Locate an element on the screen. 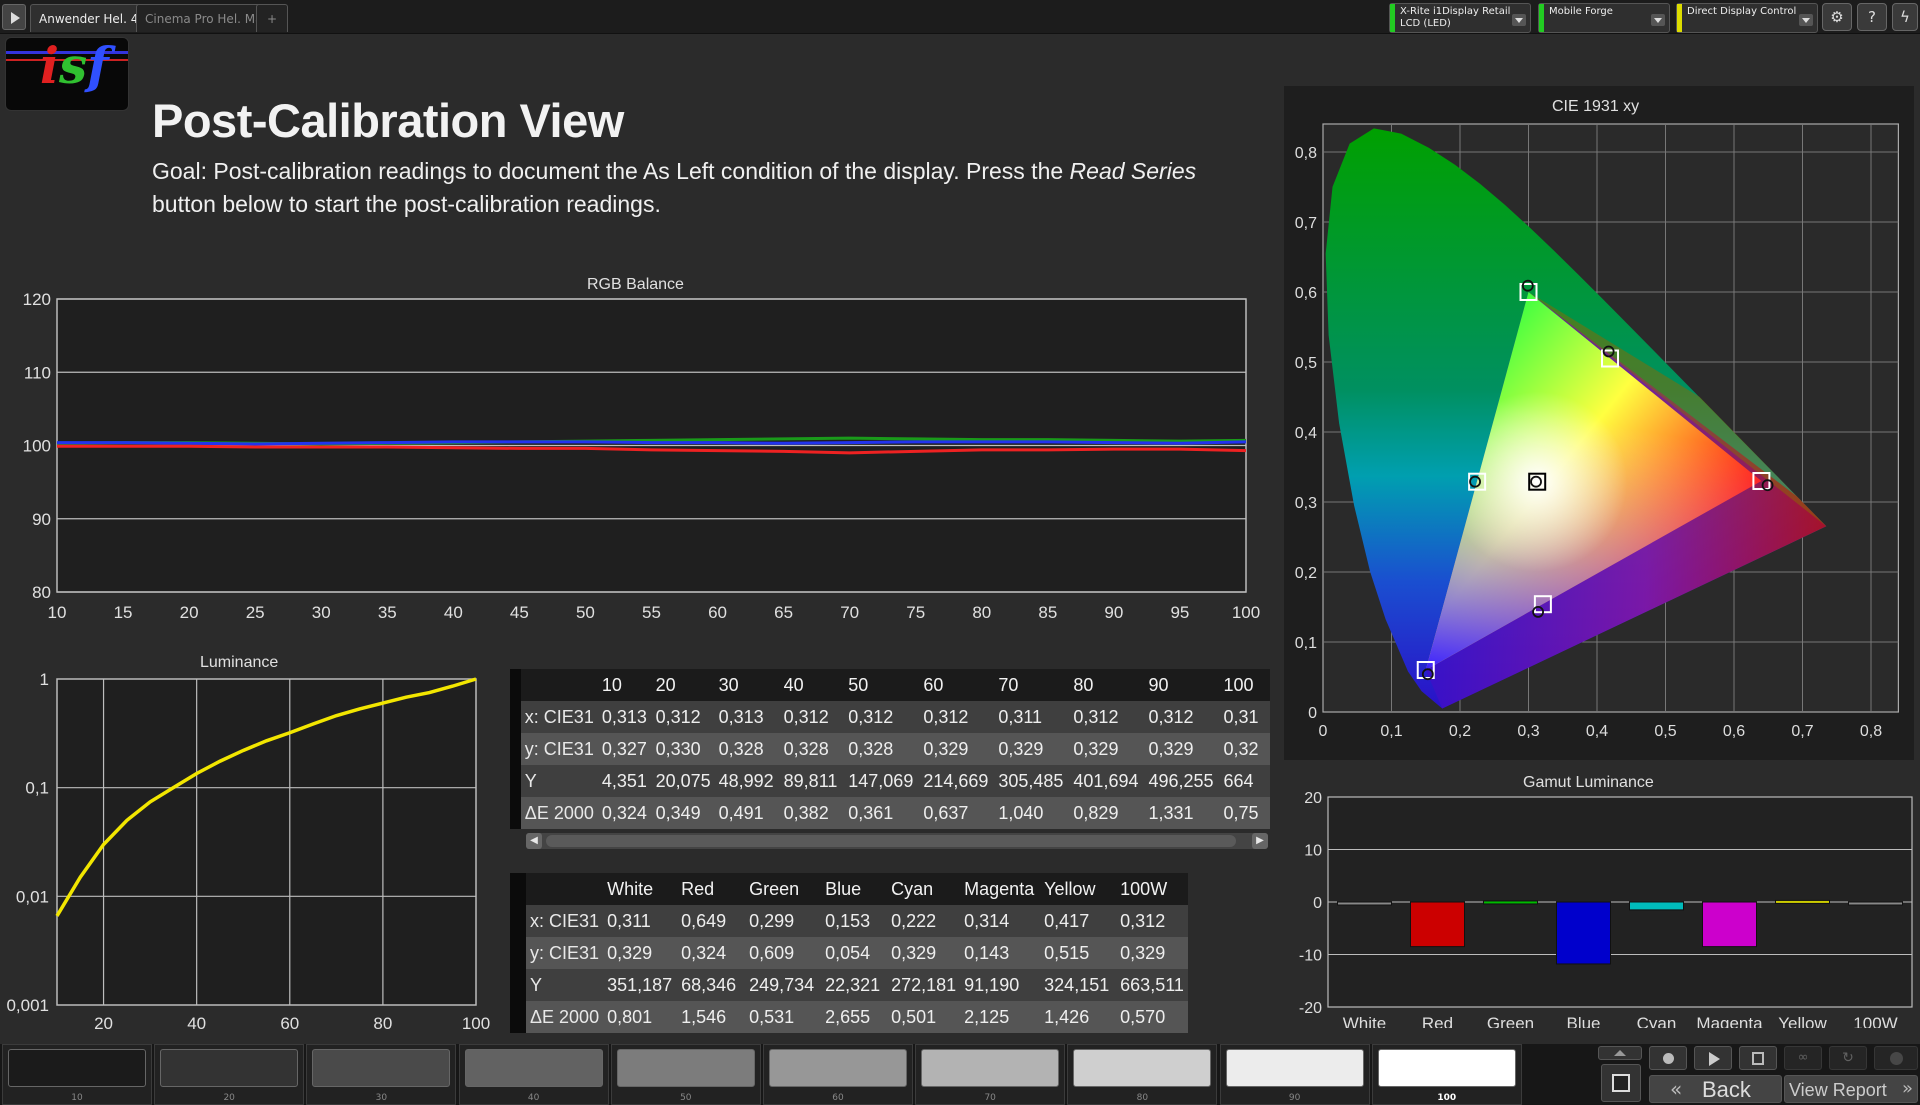  x-tick-label: 75 is located at coordinates (915, 612).